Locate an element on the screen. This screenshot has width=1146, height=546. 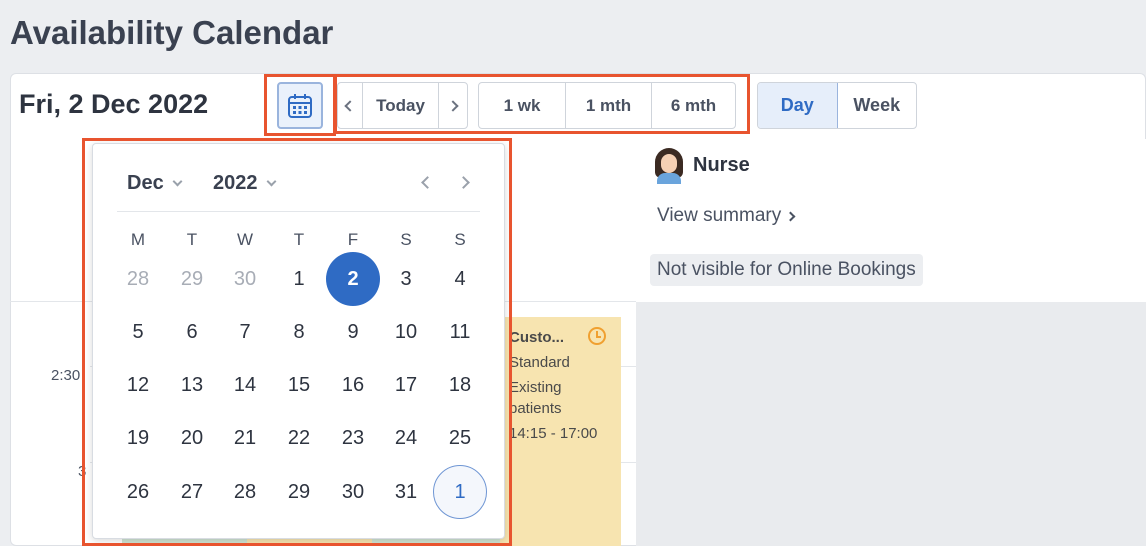
page-title: Availability Calendar is located at coordinates (172, 32).